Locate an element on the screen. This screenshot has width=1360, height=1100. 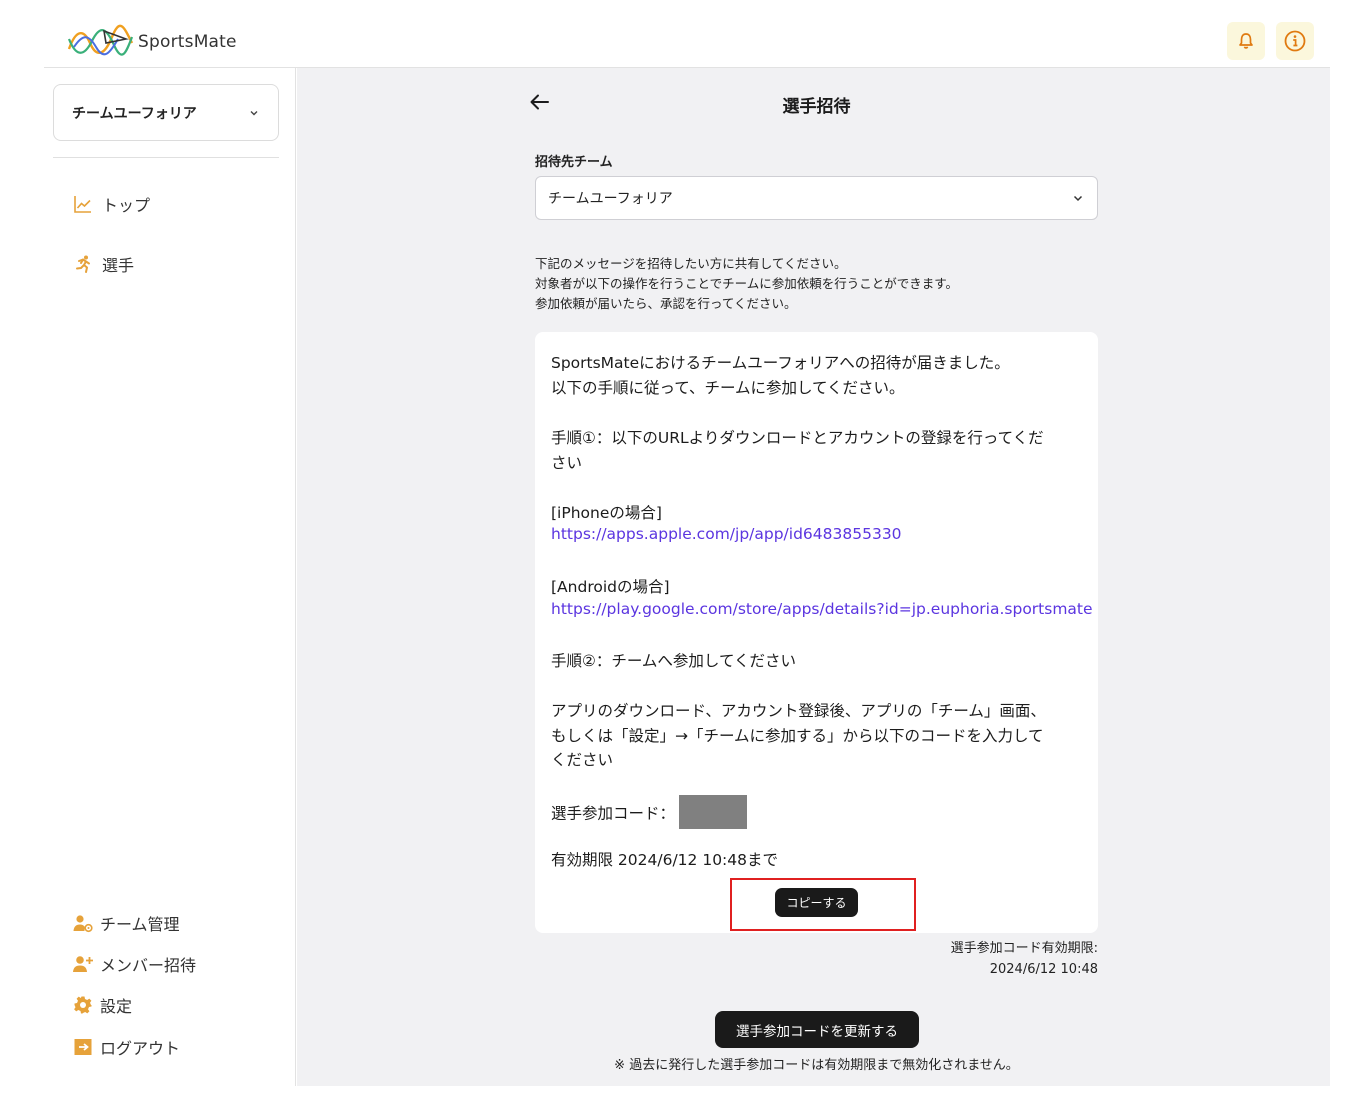
message-line: もしくは「設定」→「チームに参加する」から以下のコードを入力して is located at coordinates (797, 736).